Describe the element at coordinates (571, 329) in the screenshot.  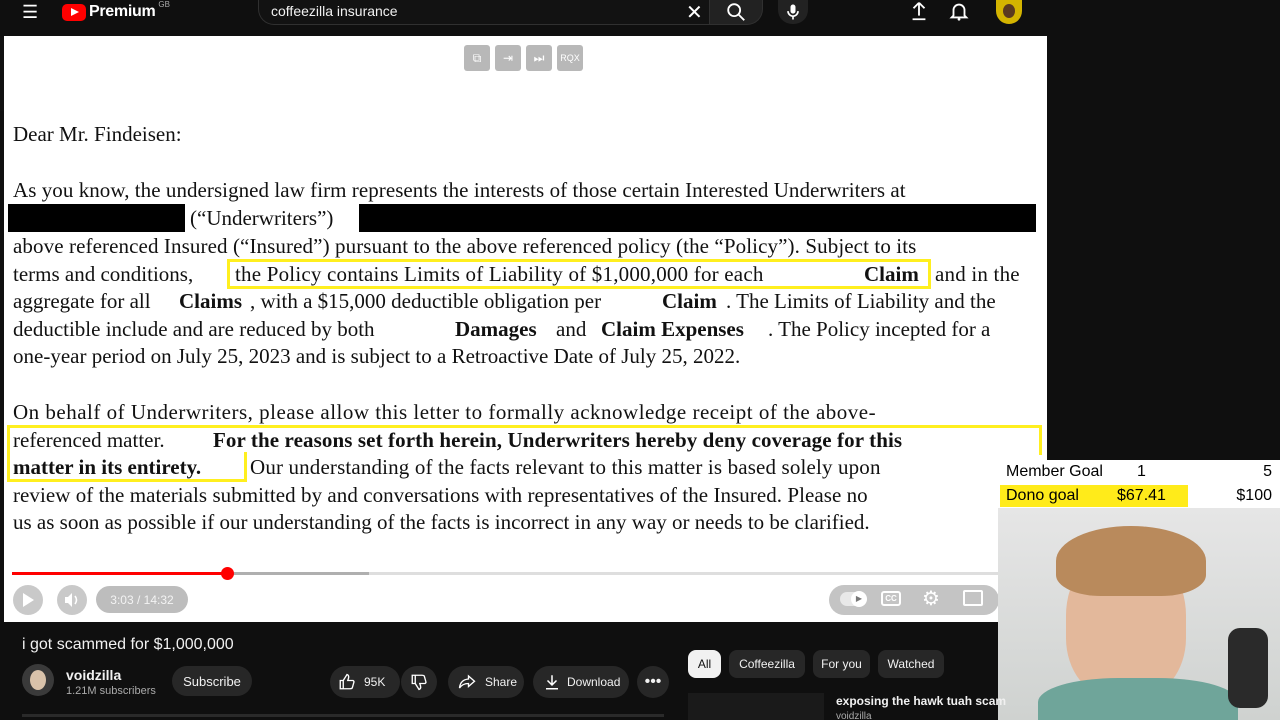
I see `letter-p1-line6c: and` at that location.